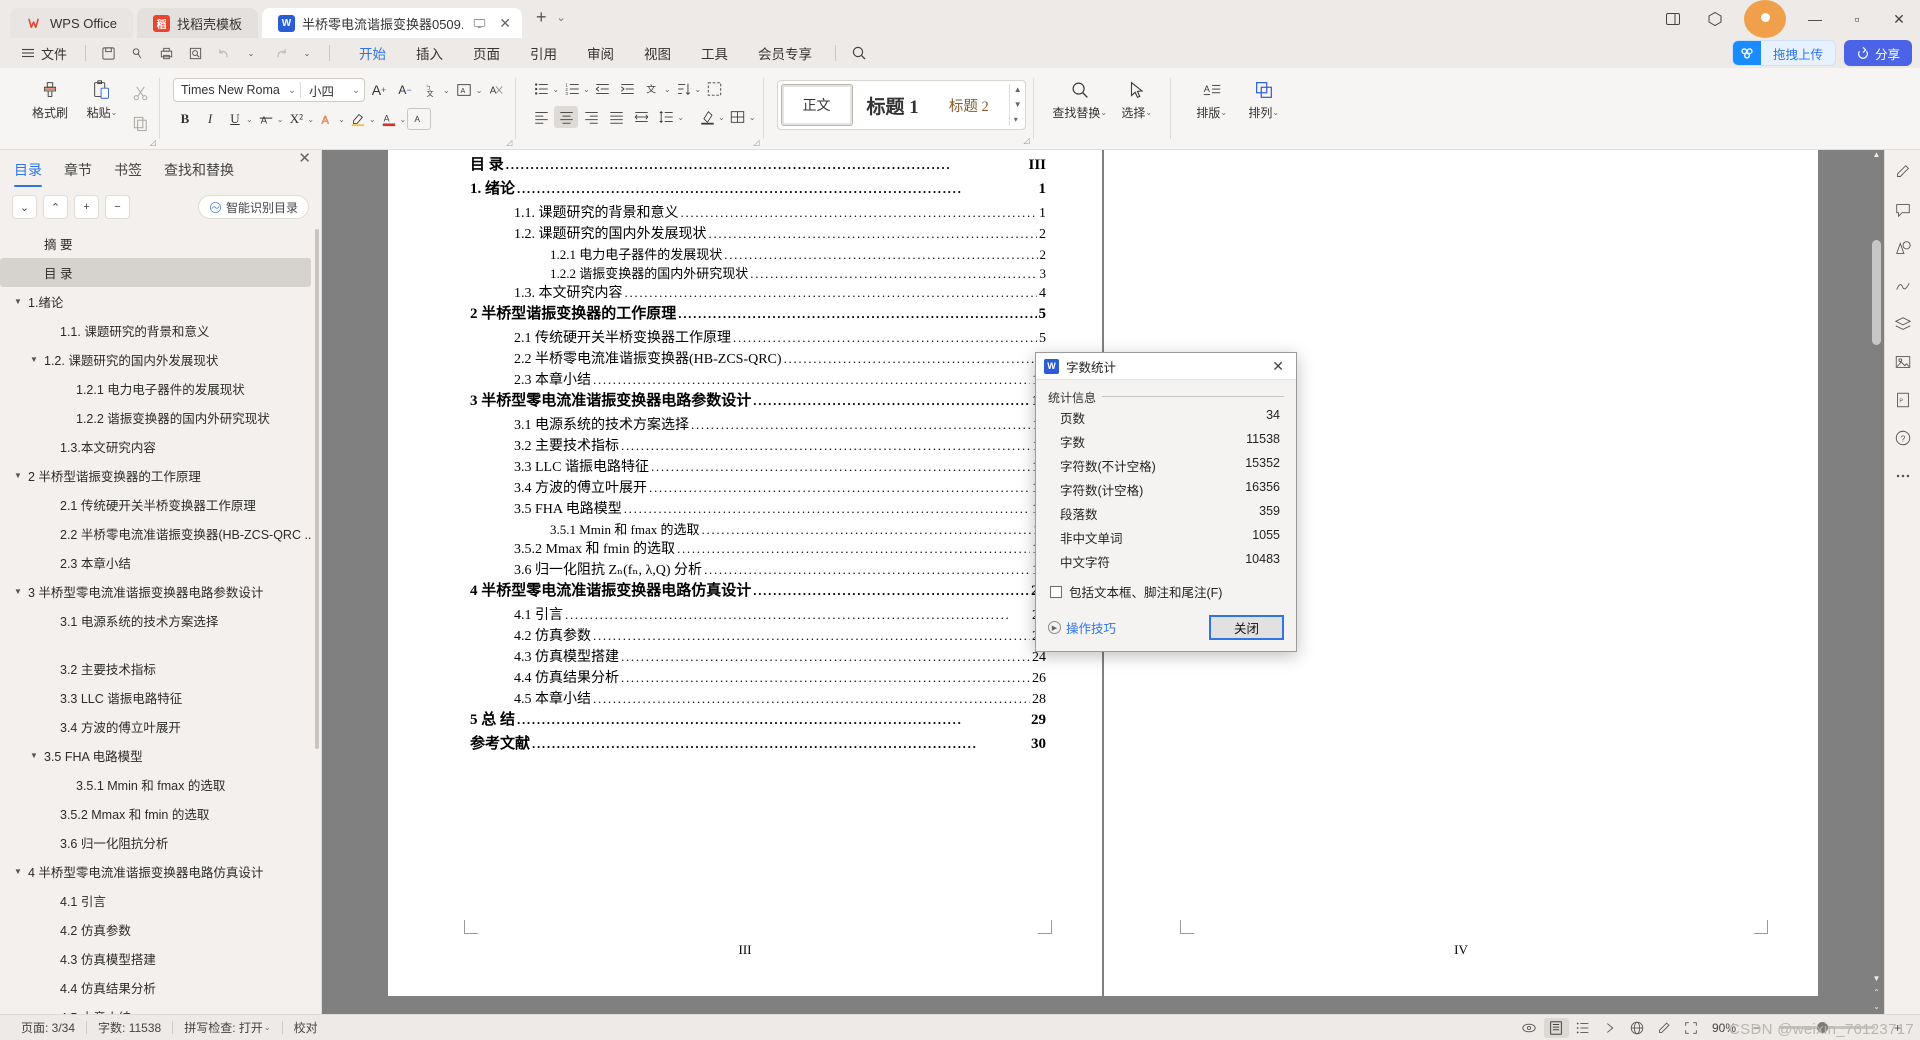  What do you see at coordinates (1529, 1028) in the screenshot?
I see `eye-icon` at bounding box center [1529, 1028].